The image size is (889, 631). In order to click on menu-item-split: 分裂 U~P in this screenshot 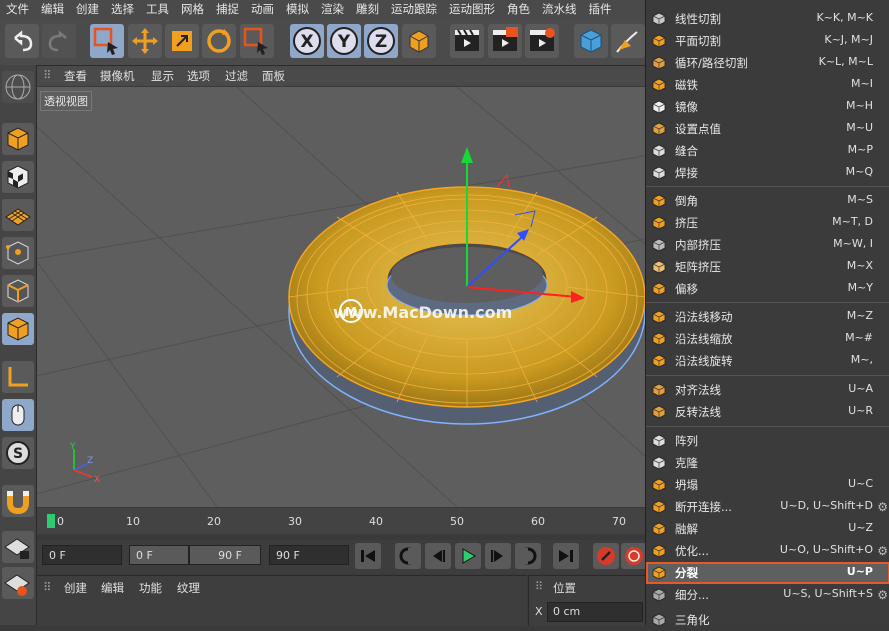, I will do `click(767, 573)`.